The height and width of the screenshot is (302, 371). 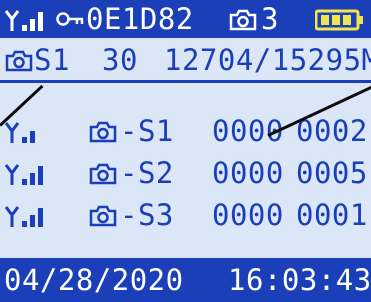 What do you see at coordinates (140, 19) in the screenshot?
I see `device-id: 0E1D82` at bounding box center [140, 19].